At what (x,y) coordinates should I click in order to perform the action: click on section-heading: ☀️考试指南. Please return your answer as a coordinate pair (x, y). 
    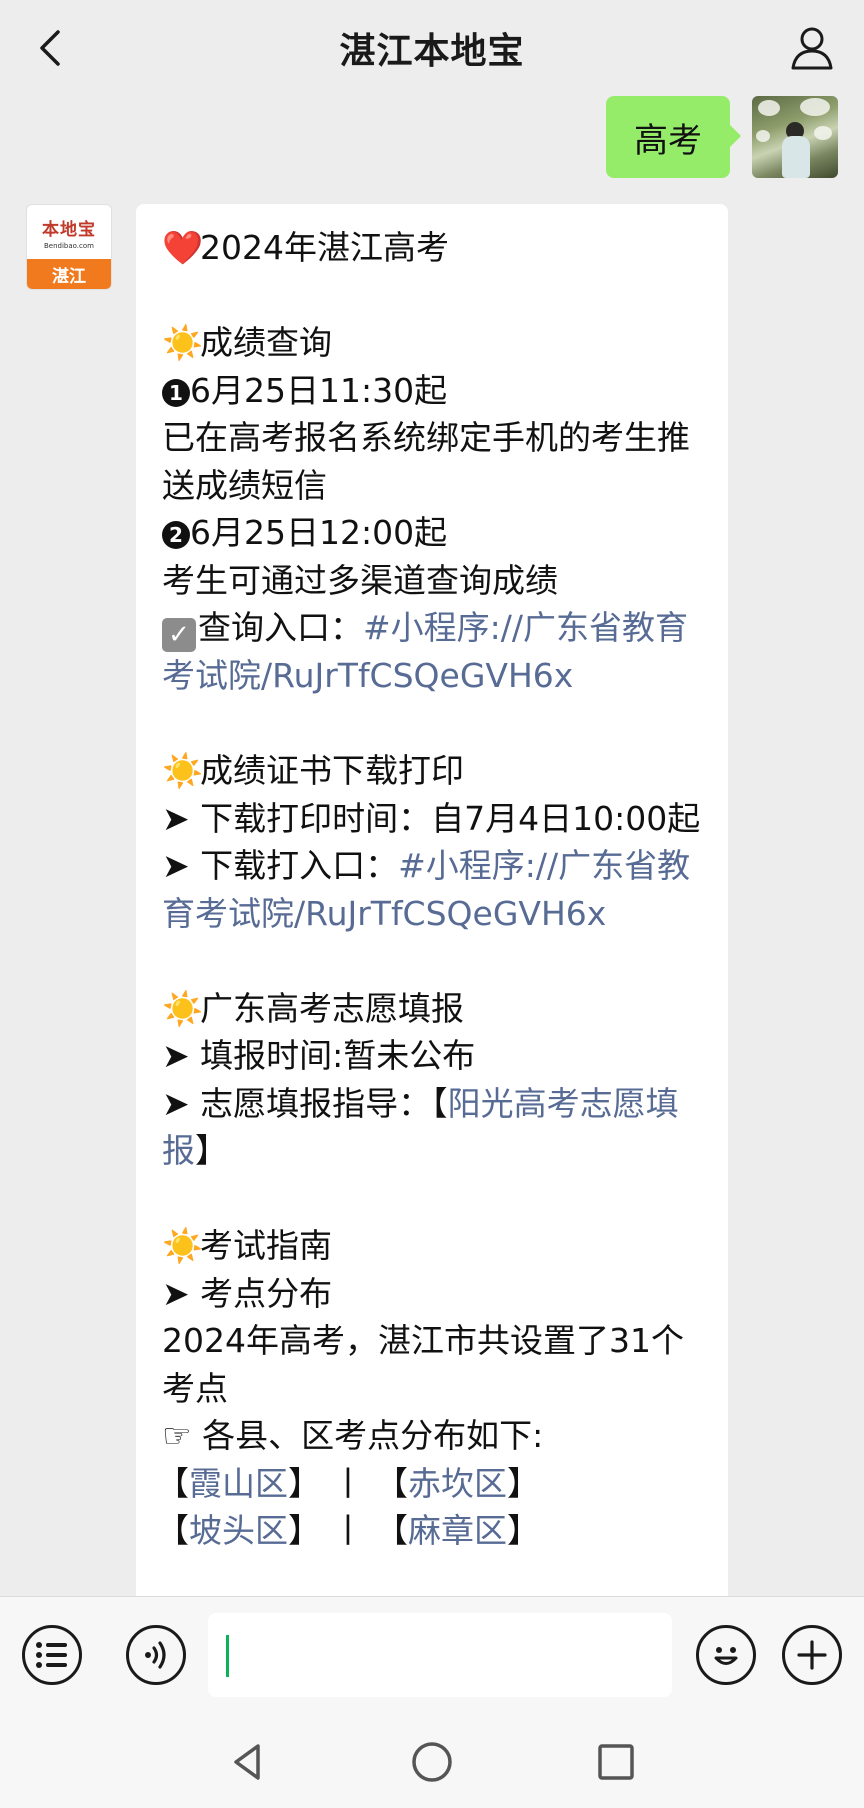
    Looking at the image, I should click on (433, 1246).